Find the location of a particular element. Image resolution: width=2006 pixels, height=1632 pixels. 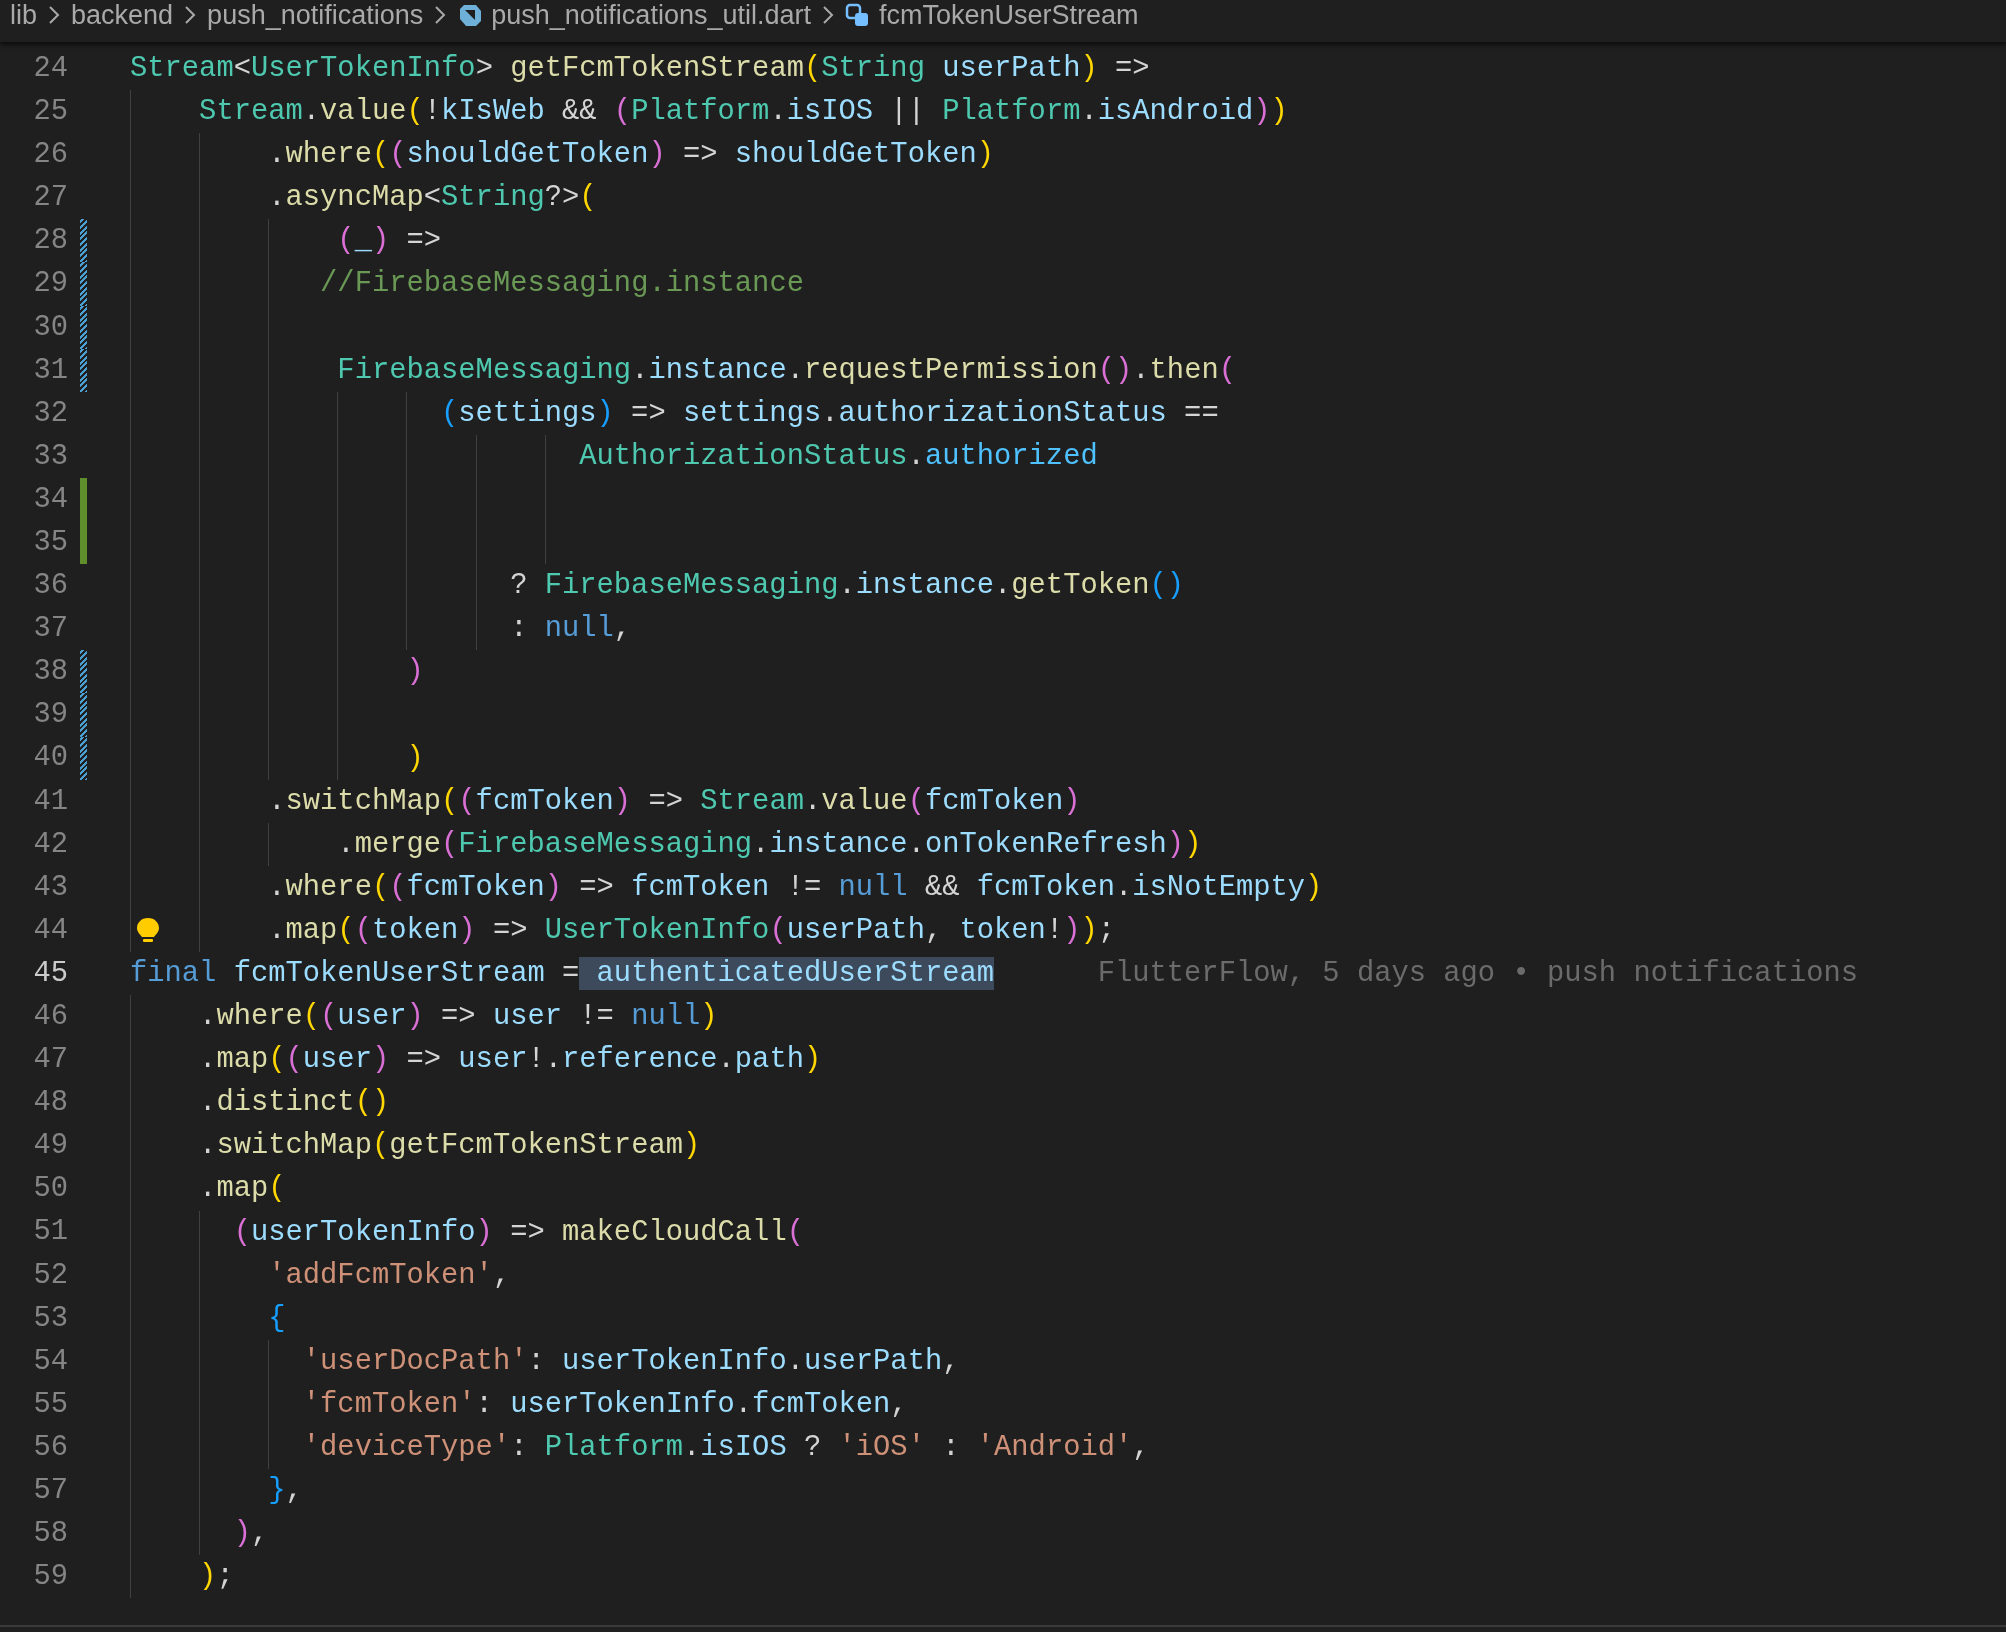

line-number: 49 is located at coordinates (50, 1146).